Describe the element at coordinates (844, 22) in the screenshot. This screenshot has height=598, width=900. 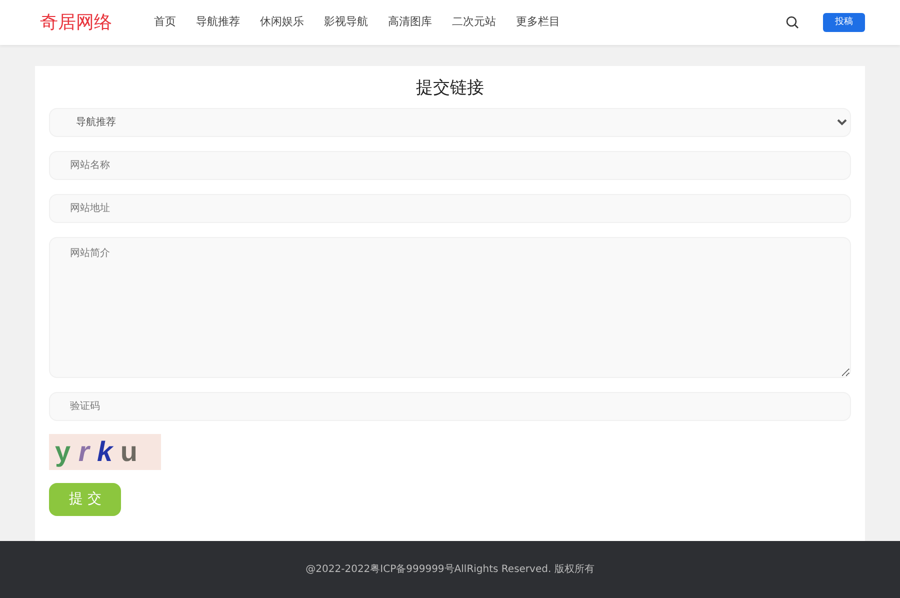
I see `submit-post-button: 投稿` at that location.